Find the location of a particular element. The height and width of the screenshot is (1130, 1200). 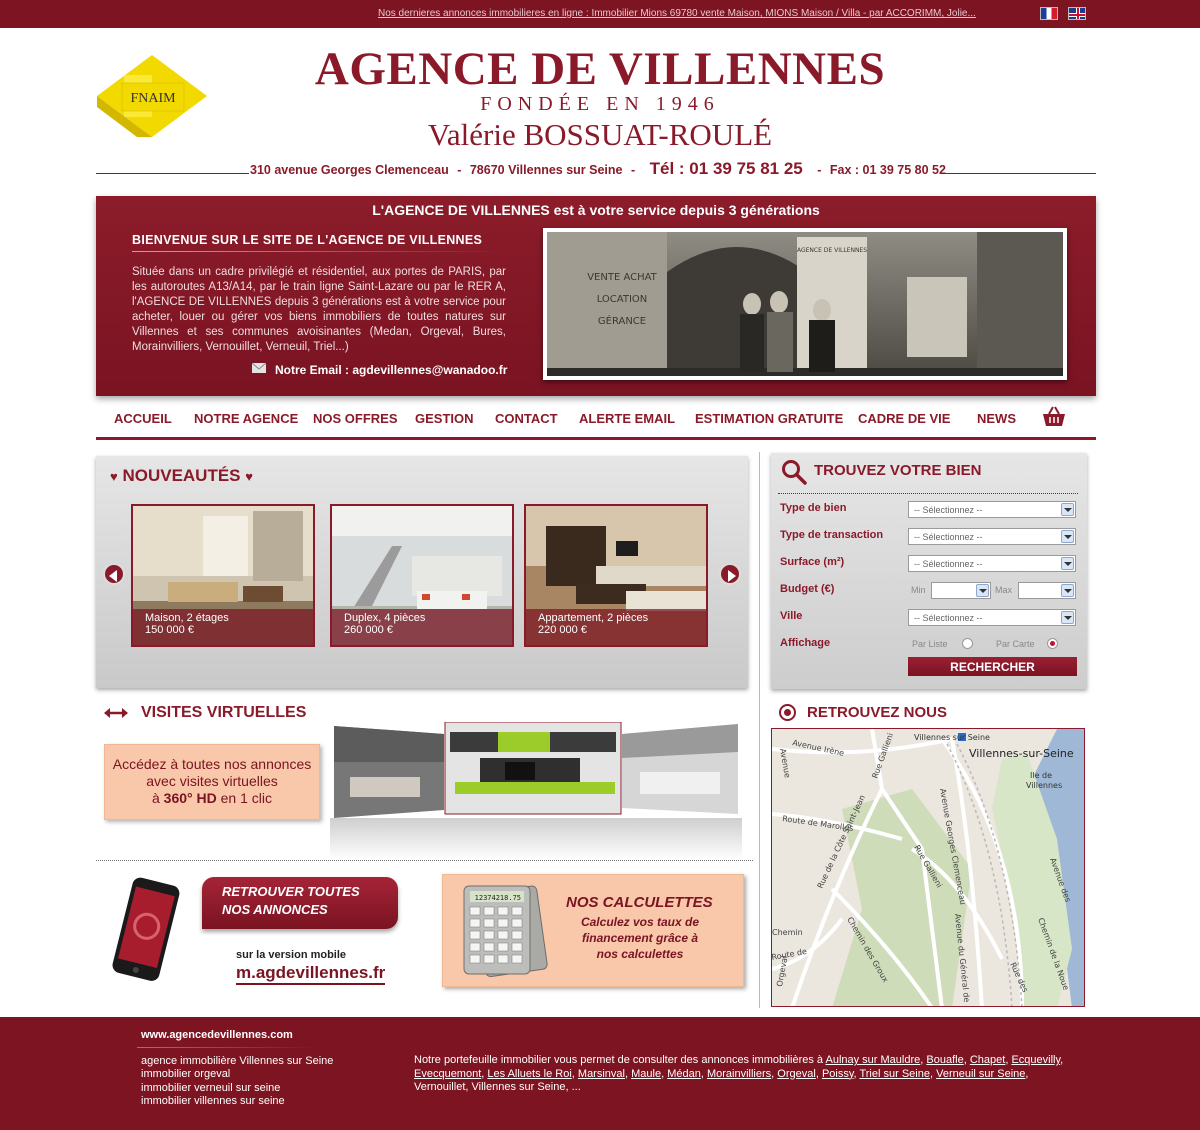

map-label: Chemin is located at coordinates (787, 932).